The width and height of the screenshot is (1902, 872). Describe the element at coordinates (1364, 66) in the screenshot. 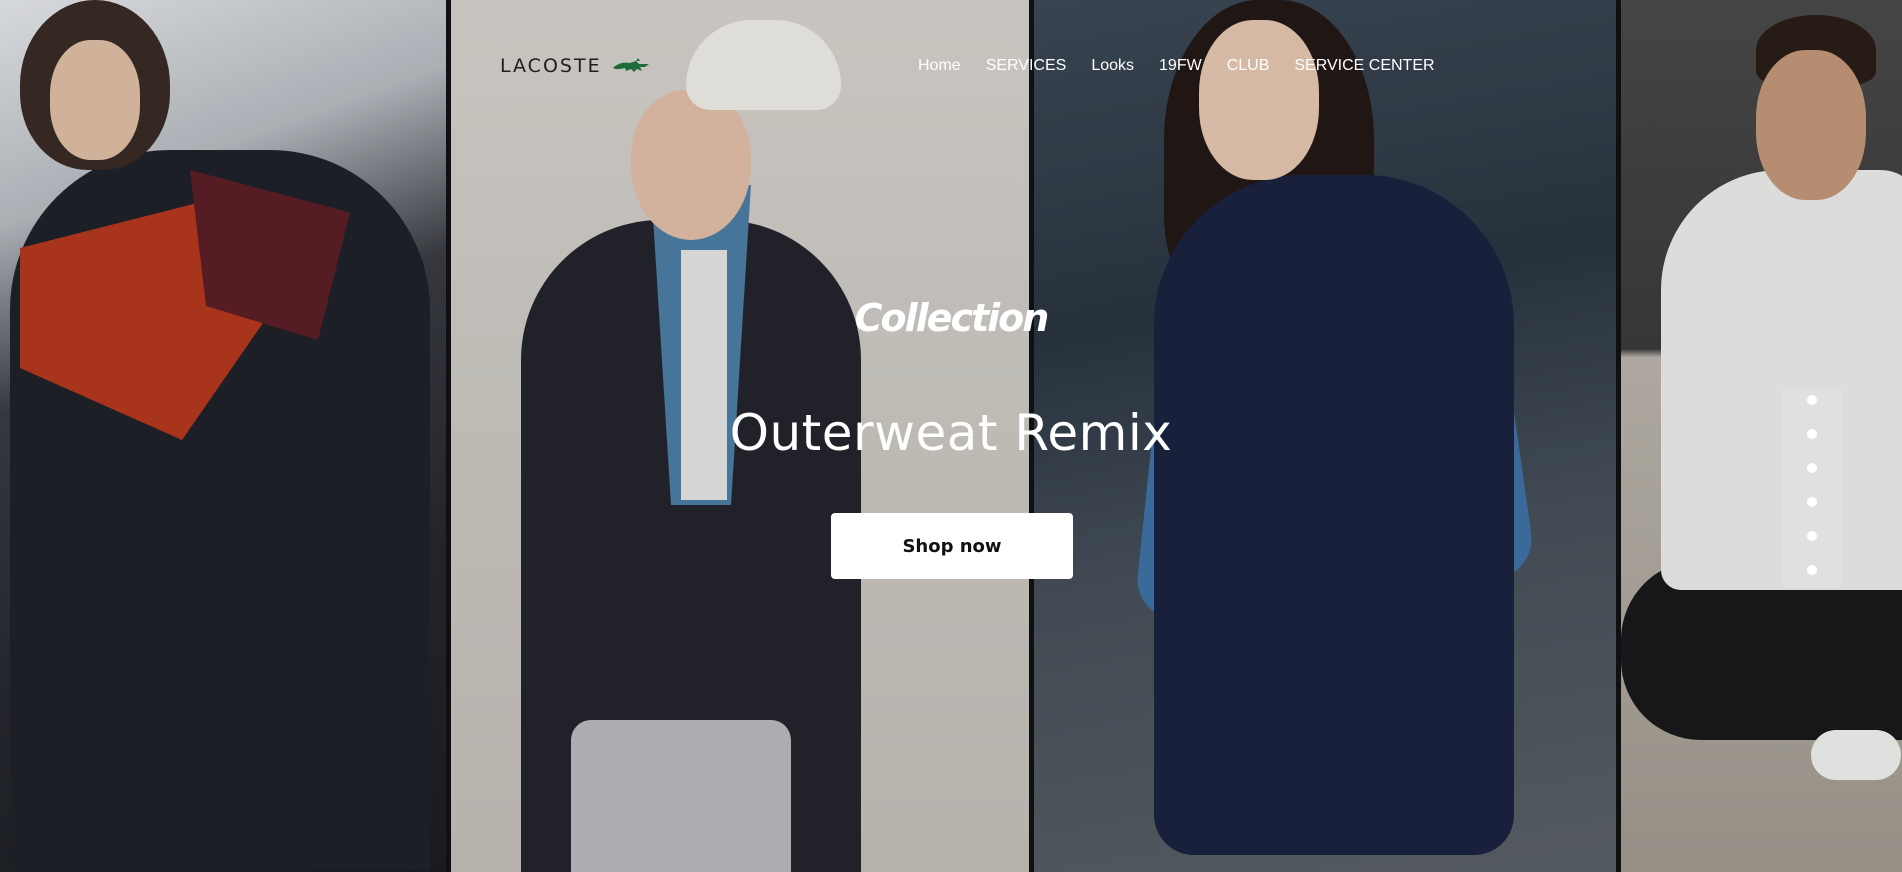

I see `nav-service-center: SERVICE CENTER` at that location.